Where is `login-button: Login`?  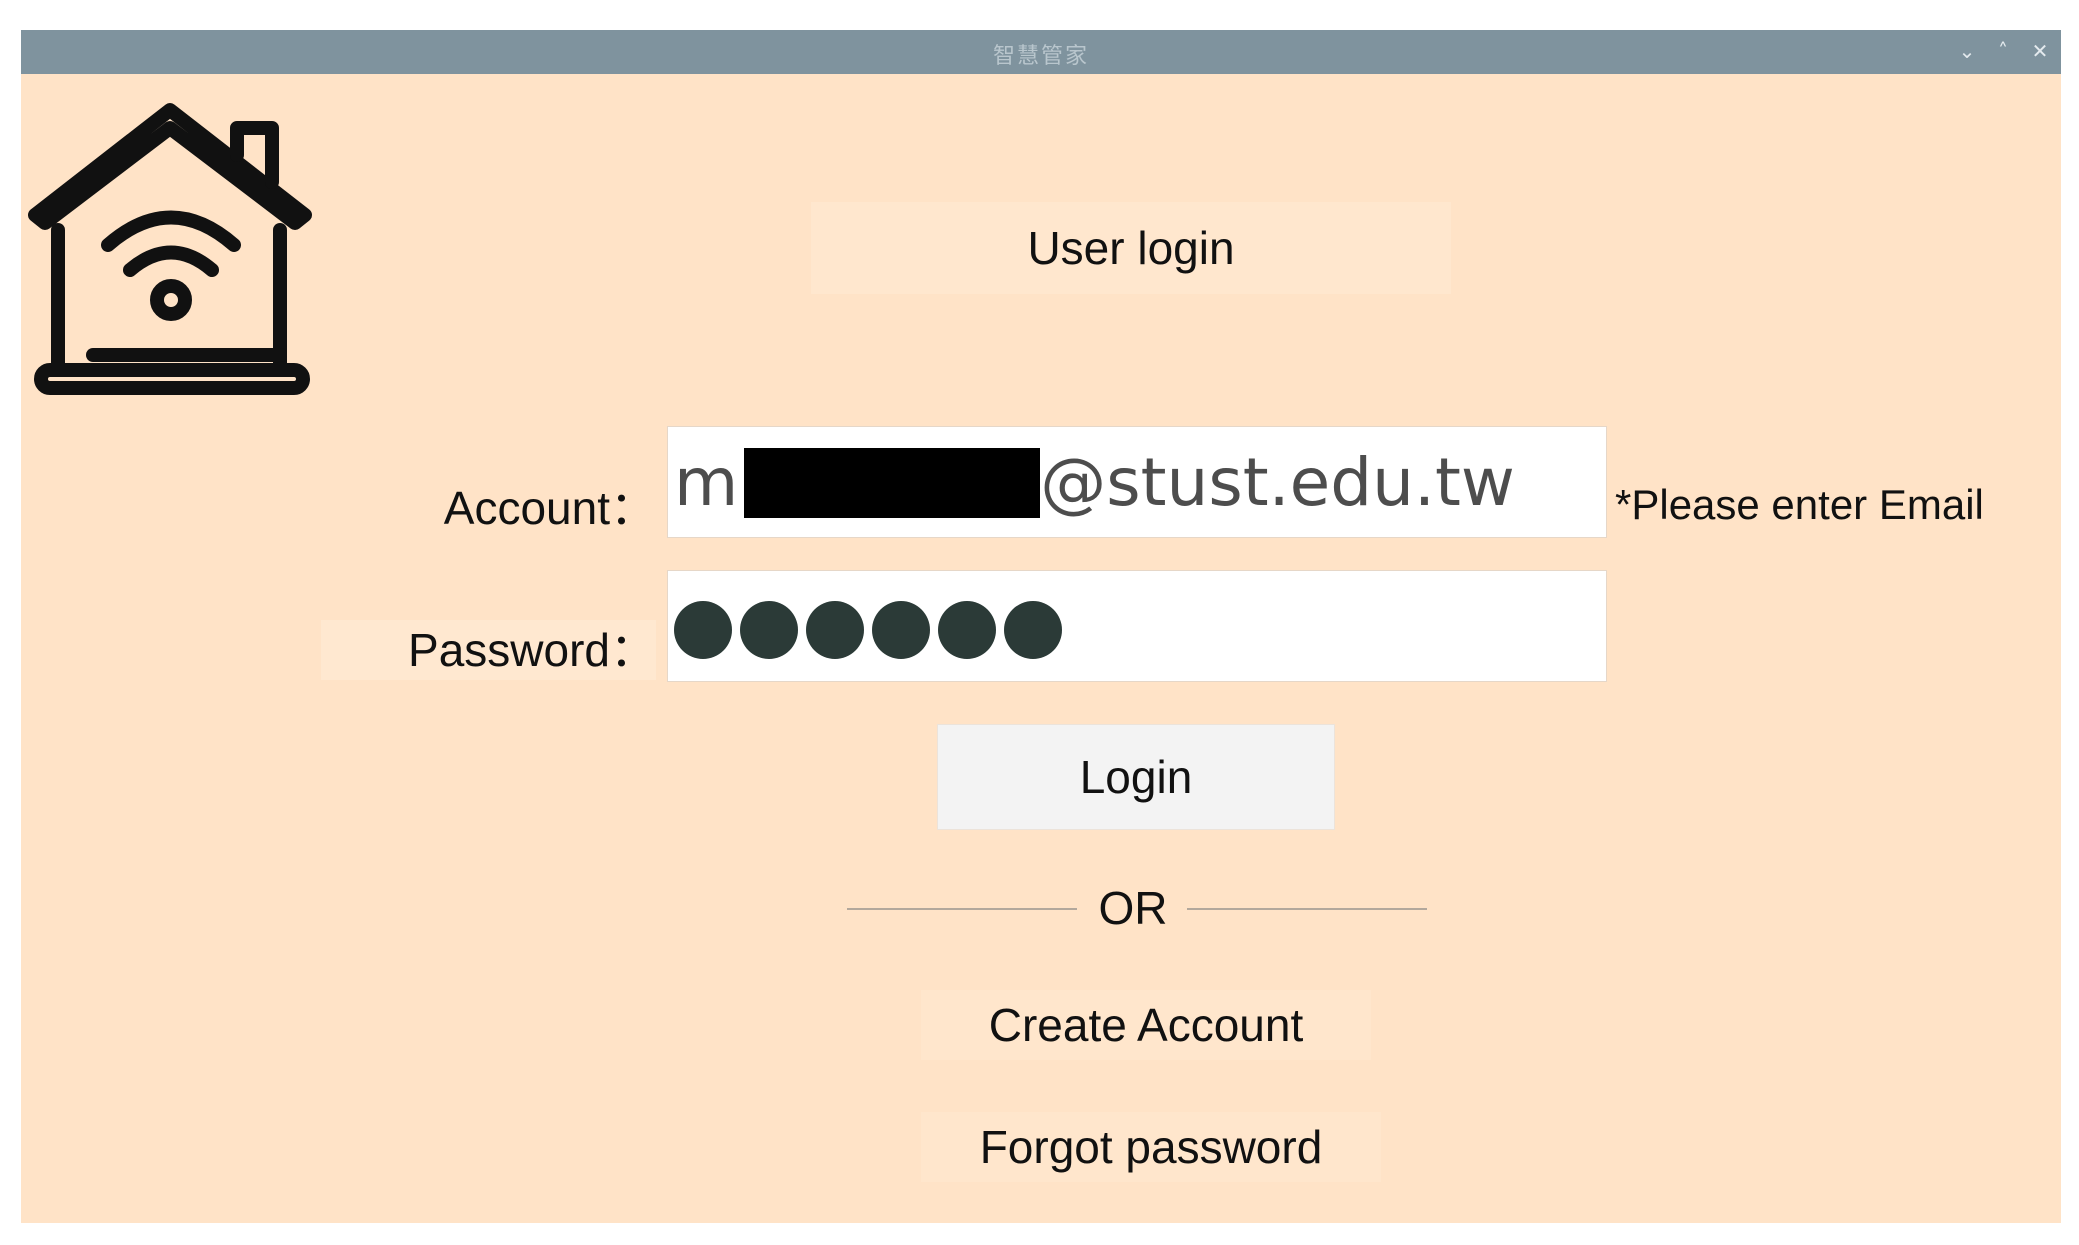 login-button: Login is located at coordinates (1136, 777).